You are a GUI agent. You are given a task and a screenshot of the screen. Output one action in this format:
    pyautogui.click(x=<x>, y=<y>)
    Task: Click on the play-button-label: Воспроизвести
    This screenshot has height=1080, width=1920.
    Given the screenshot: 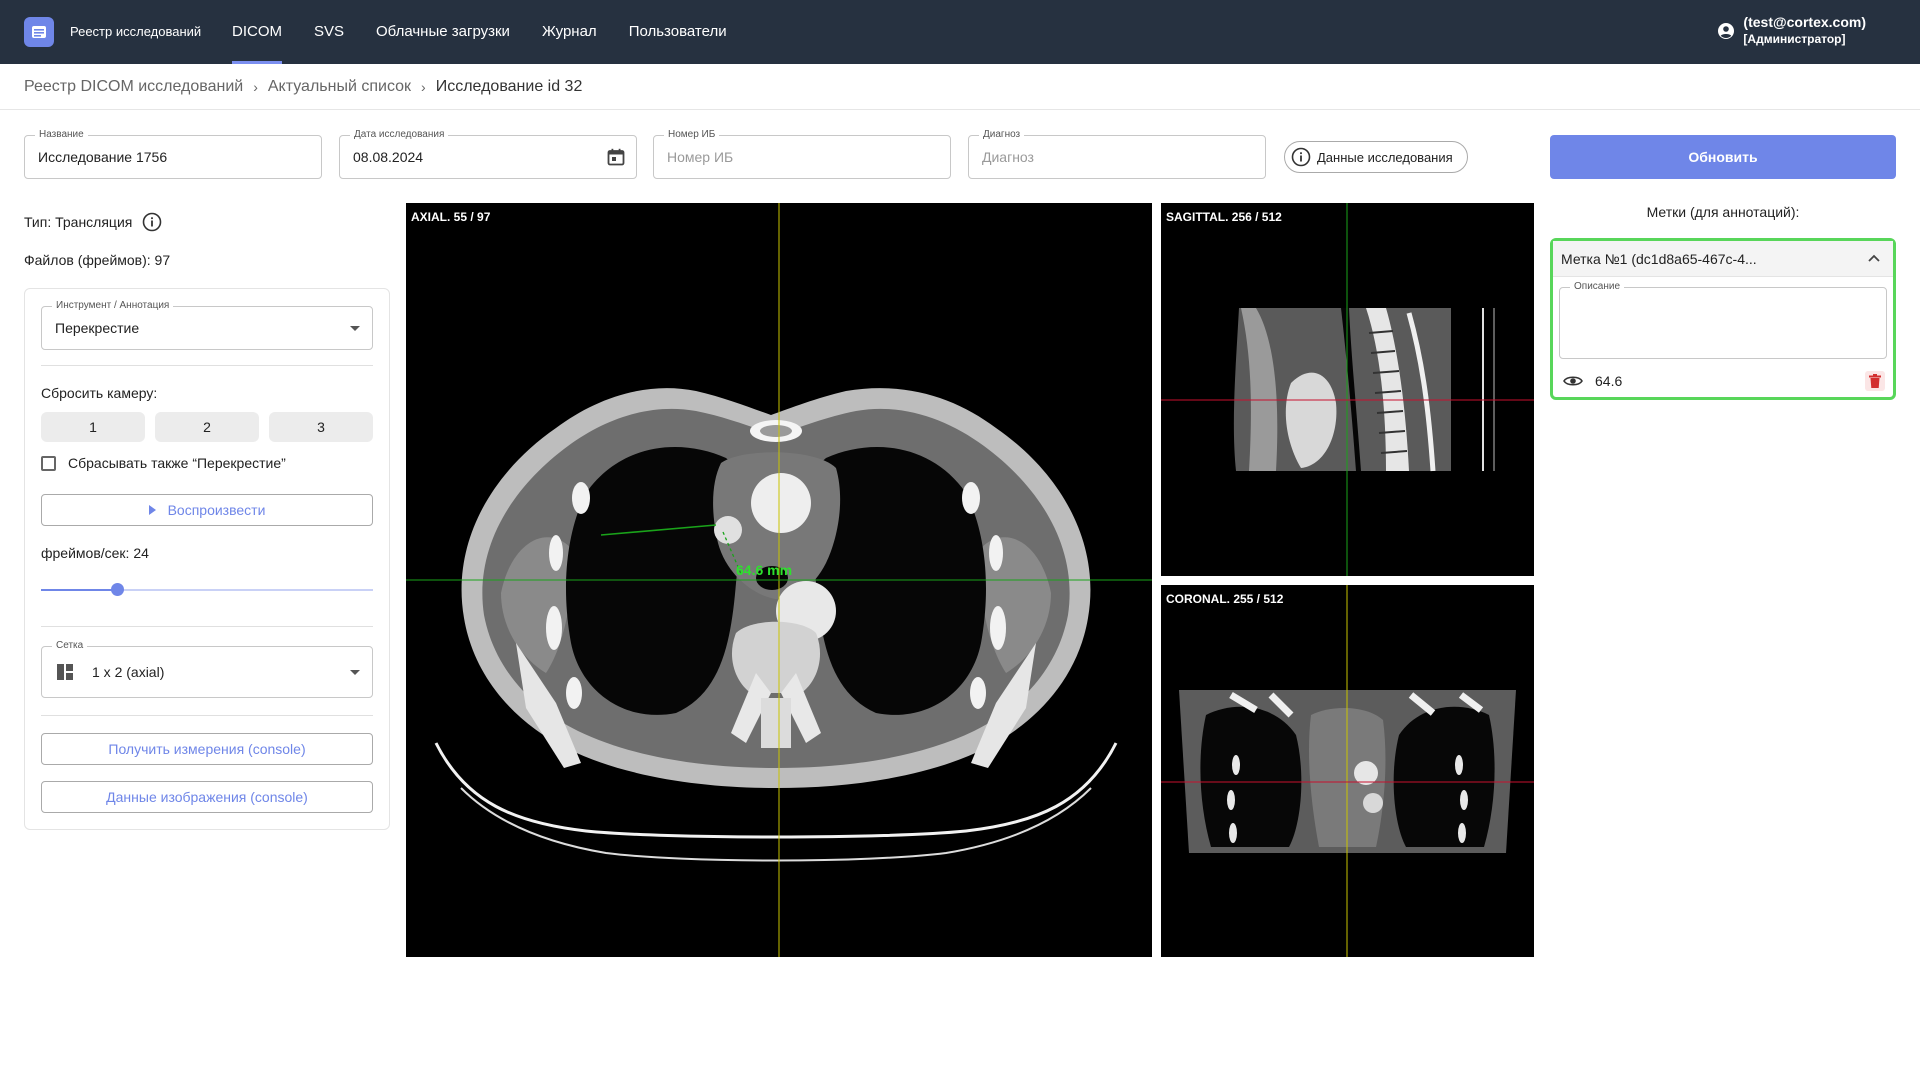 What is the action you would take?
    pyautogui.click(x=216, y=510)
    